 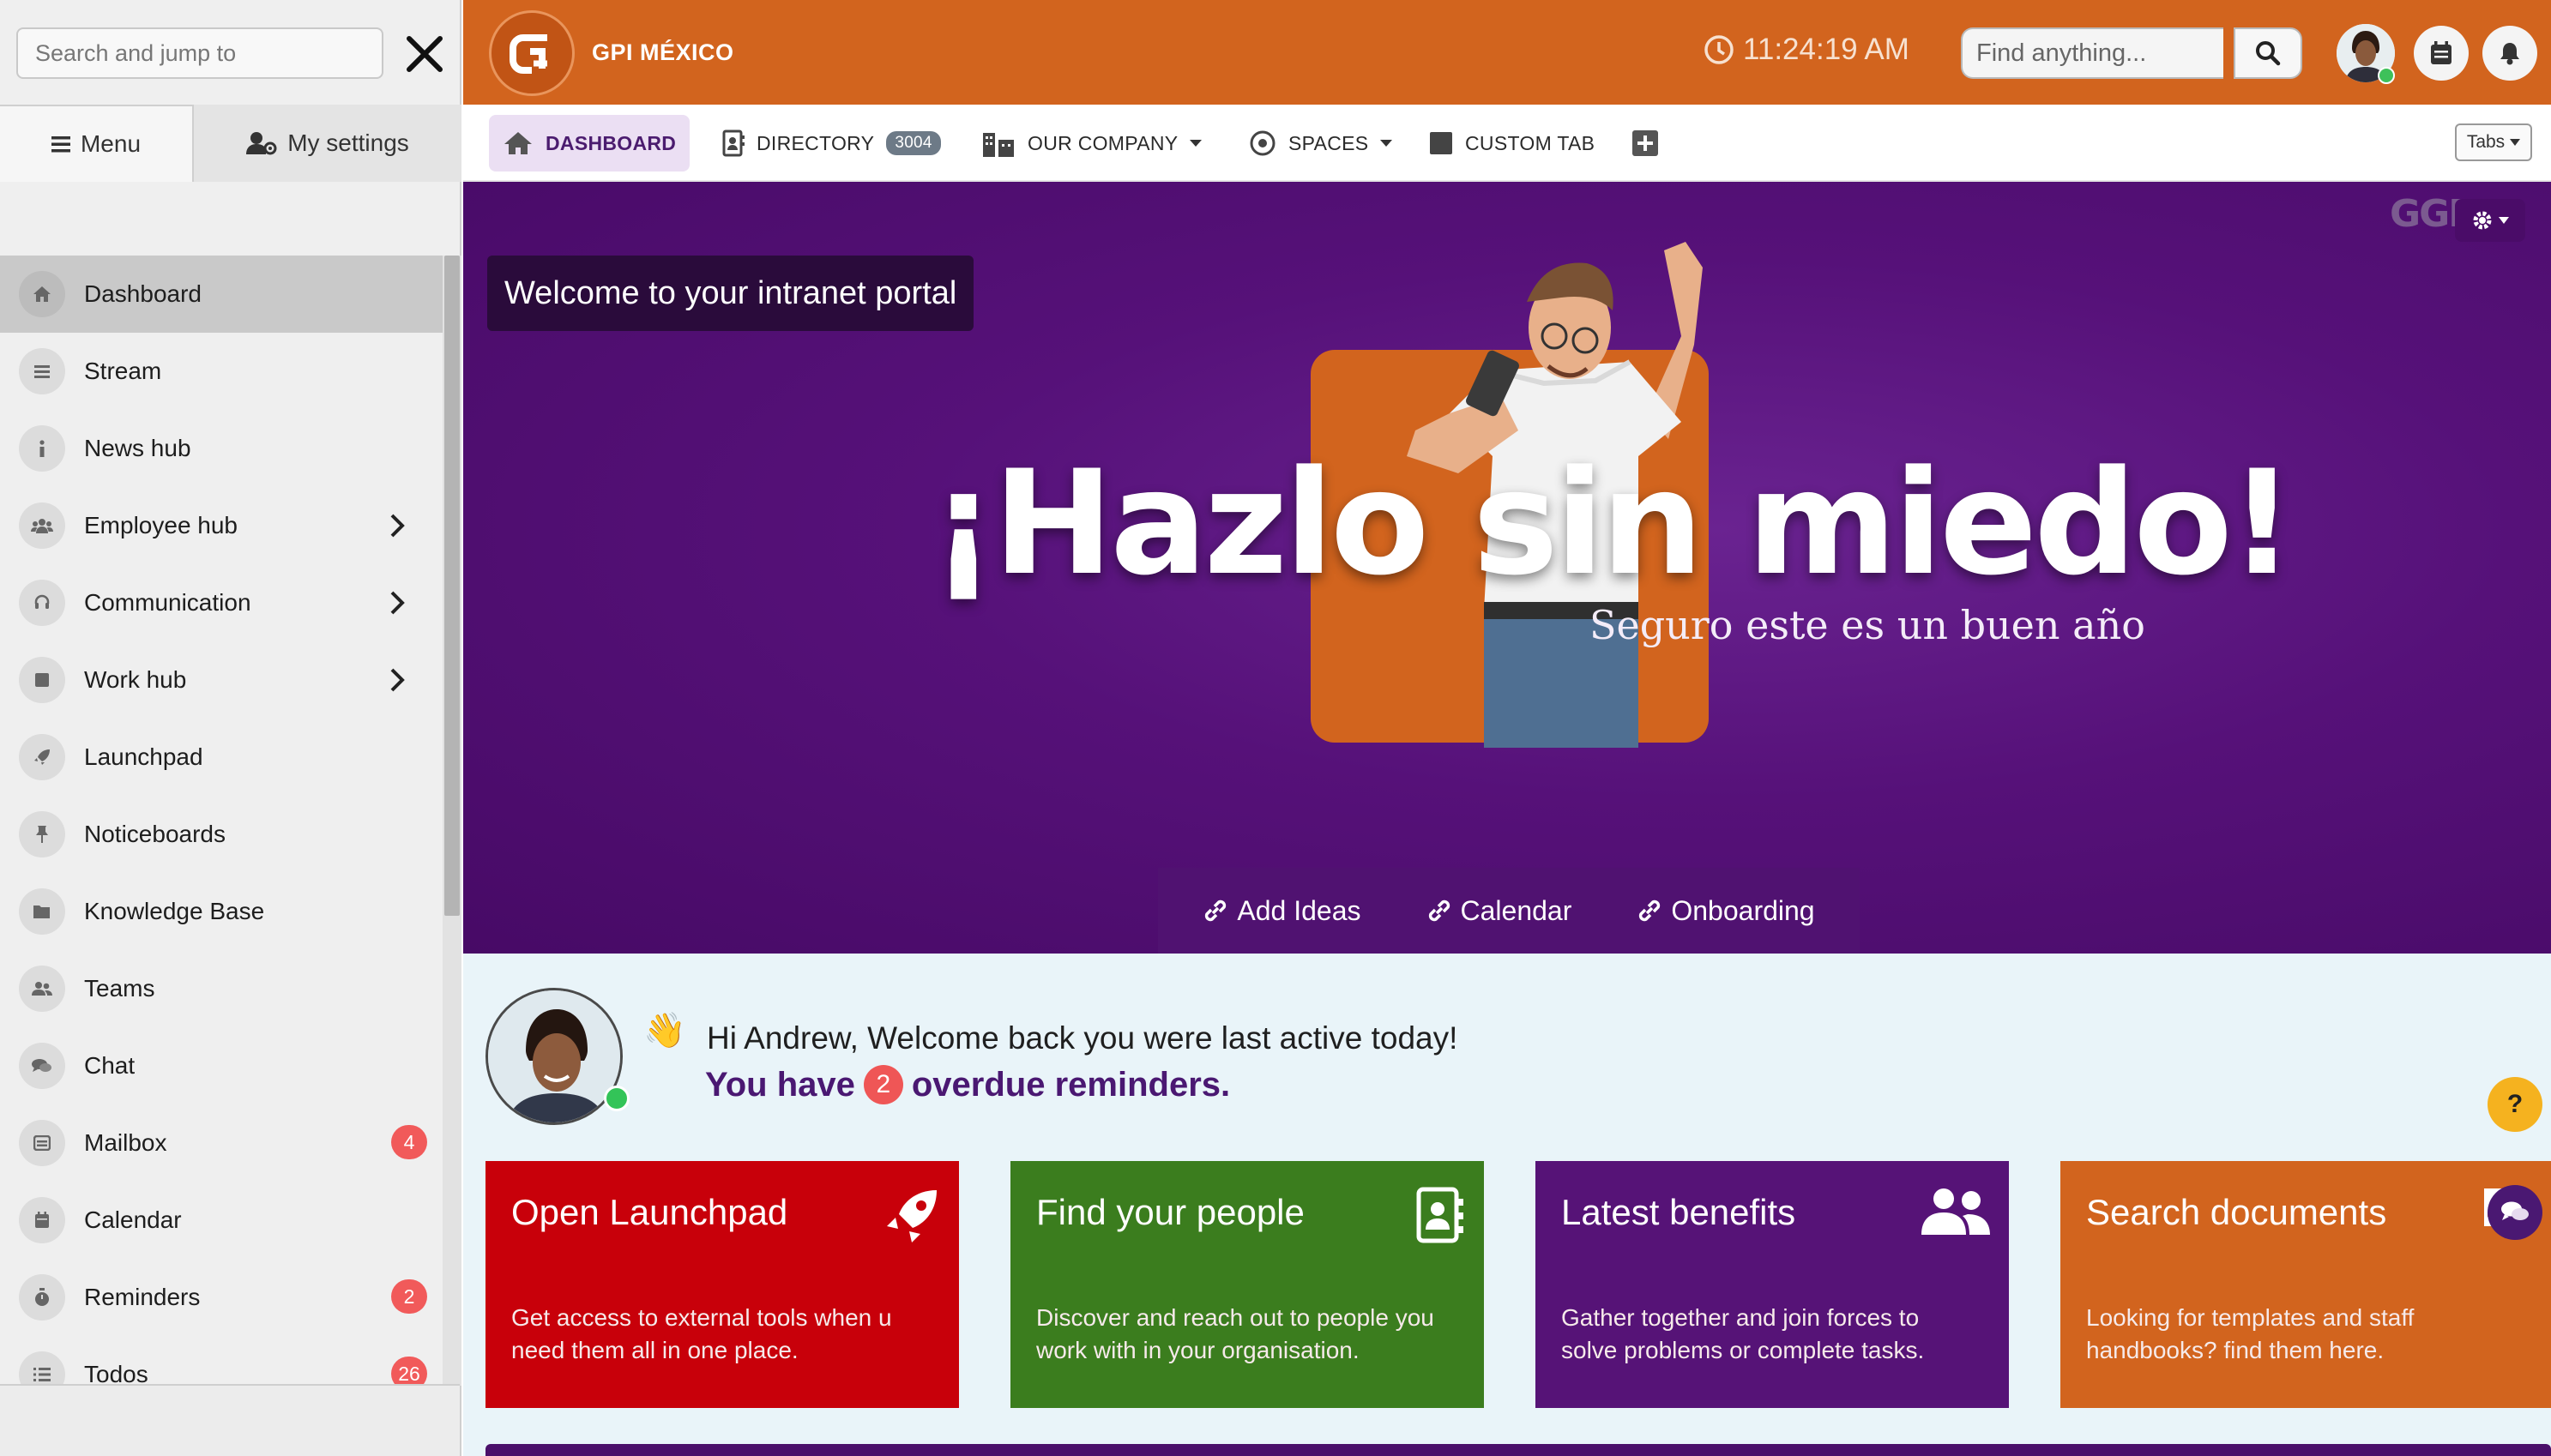 I want to click on online-status-dot, so click(x=617, y=1099).